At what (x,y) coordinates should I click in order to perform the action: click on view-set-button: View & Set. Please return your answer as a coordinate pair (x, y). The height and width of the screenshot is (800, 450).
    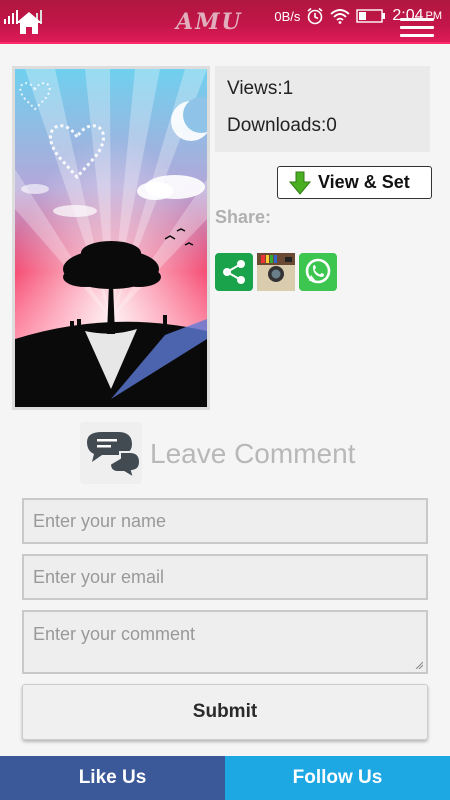
    Looking at the image, I should click on (354, 182).